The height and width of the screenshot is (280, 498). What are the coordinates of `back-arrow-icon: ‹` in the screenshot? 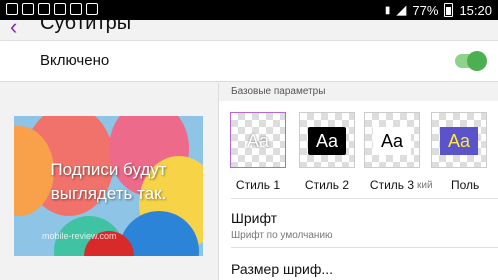 It's located at (13, 30).